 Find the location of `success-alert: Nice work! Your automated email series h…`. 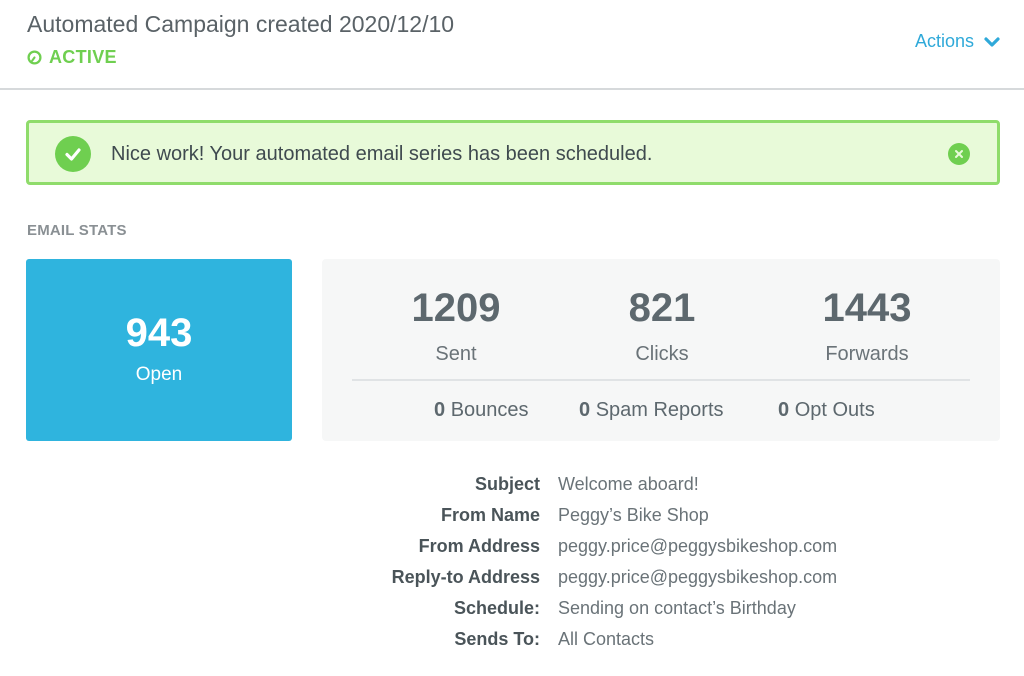

success-alert: Nice work! Your automated email series h… is located at coordinates (513, 152).